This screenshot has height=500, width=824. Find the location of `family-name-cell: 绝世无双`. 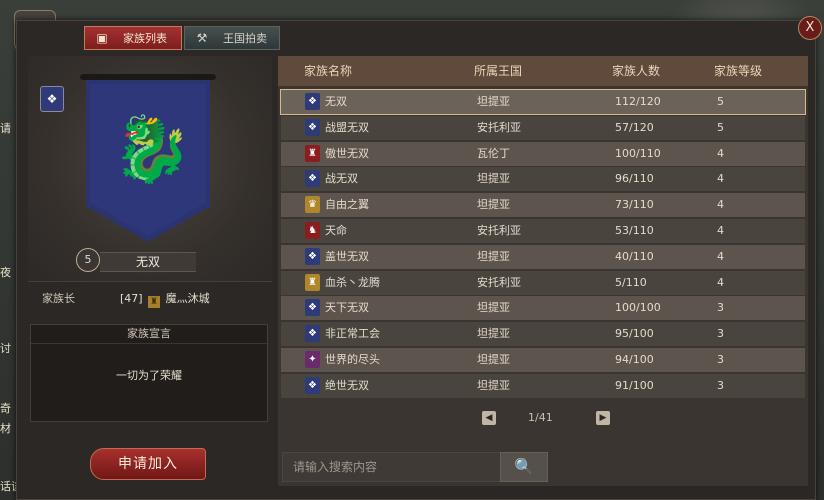

family-name-cell: 绝世无双 is located at coordinates (347, 385).